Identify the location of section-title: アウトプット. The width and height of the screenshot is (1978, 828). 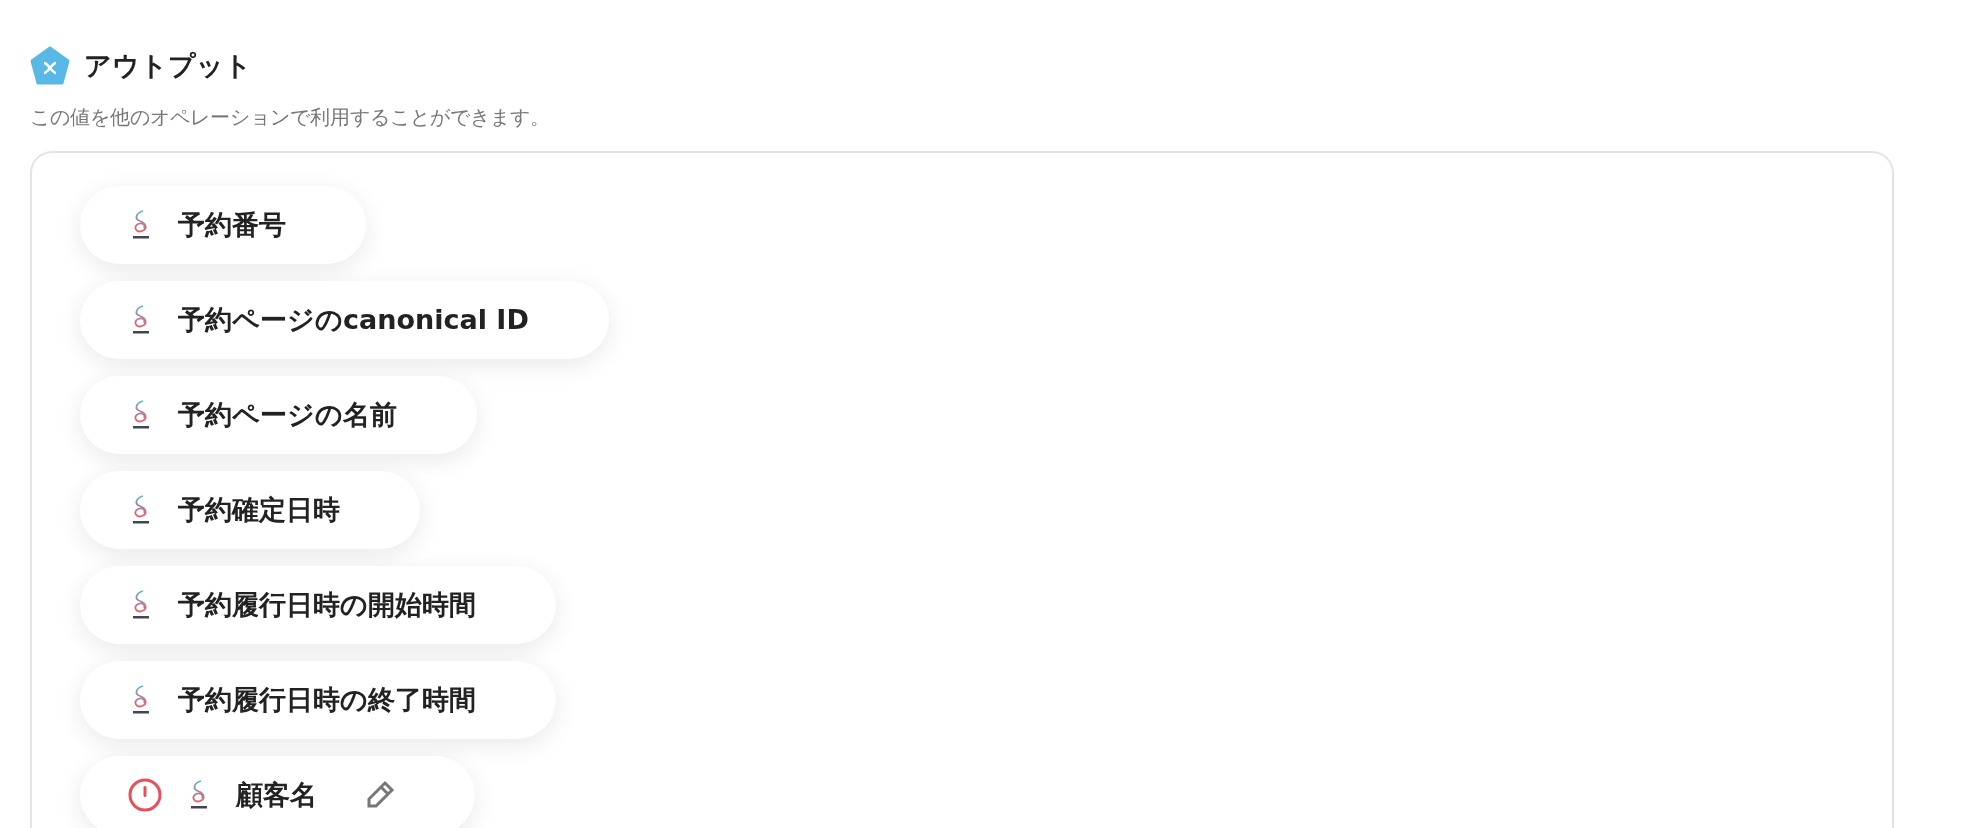
(168, 66).